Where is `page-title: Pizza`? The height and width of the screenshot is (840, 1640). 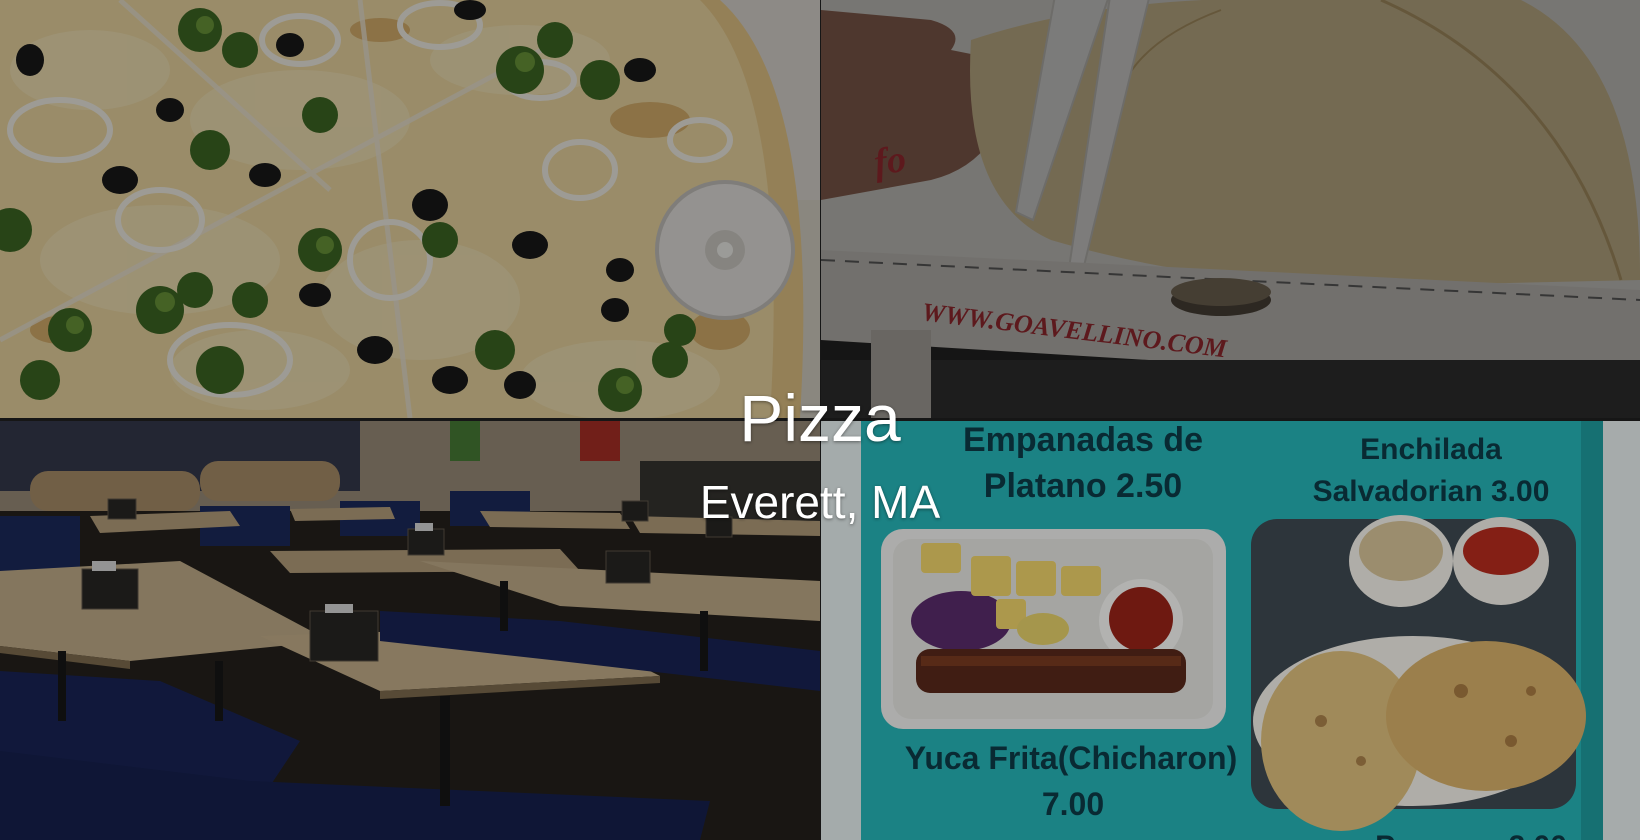 page-title: Pizza is located at coordinates (820, 418).